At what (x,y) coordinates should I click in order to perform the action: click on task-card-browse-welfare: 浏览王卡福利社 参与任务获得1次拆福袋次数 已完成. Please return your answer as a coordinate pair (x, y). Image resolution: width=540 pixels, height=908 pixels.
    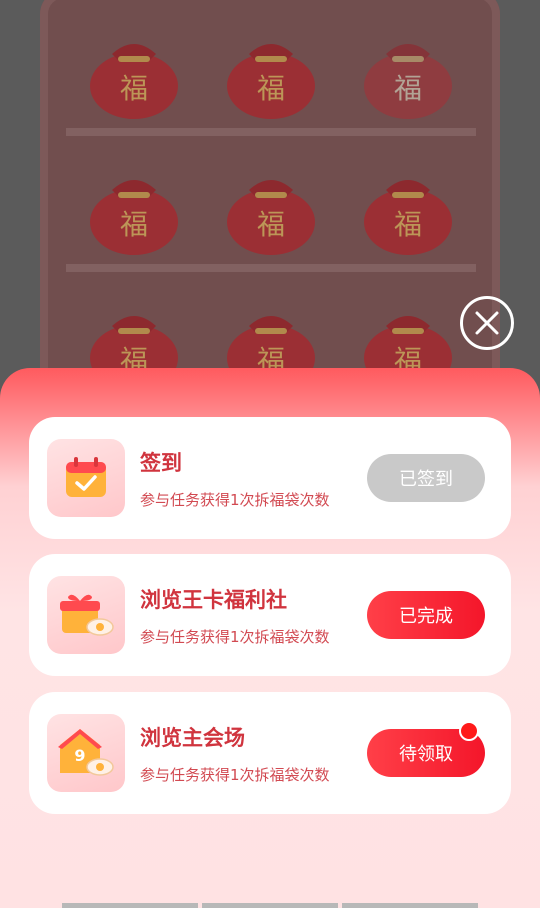
    Looking at the image, I should click on (270, 615).